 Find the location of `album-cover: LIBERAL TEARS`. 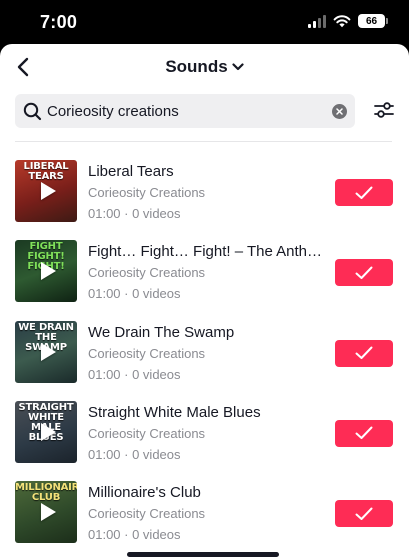

album-cover: LIBERAL TEARS is located at coordinates (46, 191).